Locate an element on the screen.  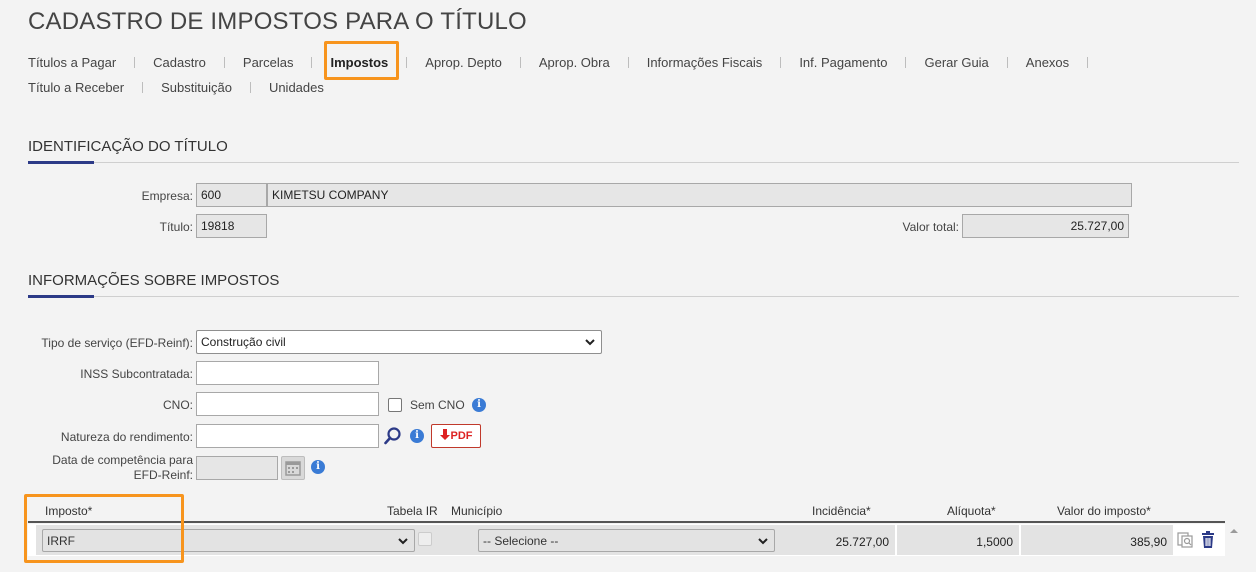
grid-header-divider is located at coordinates (626, 522).